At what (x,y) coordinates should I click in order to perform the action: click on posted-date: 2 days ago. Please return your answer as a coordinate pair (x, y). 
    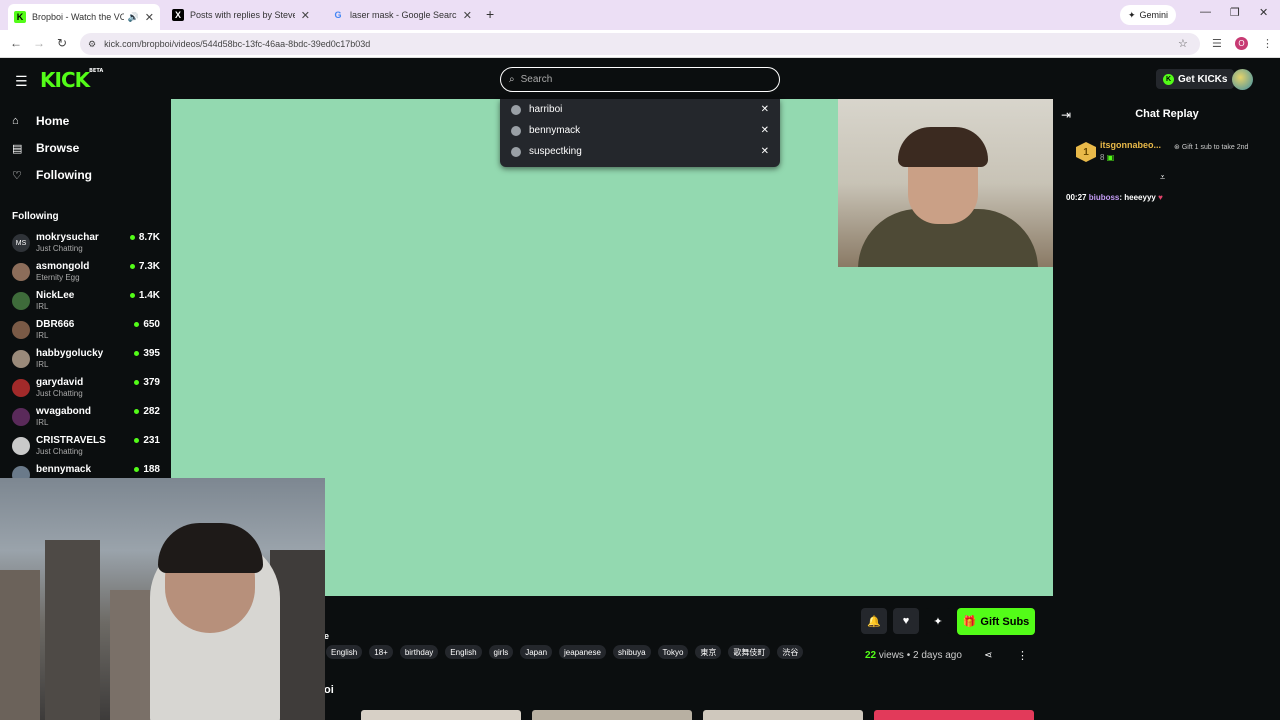
    Looking at the image, I should click on (937, 655).